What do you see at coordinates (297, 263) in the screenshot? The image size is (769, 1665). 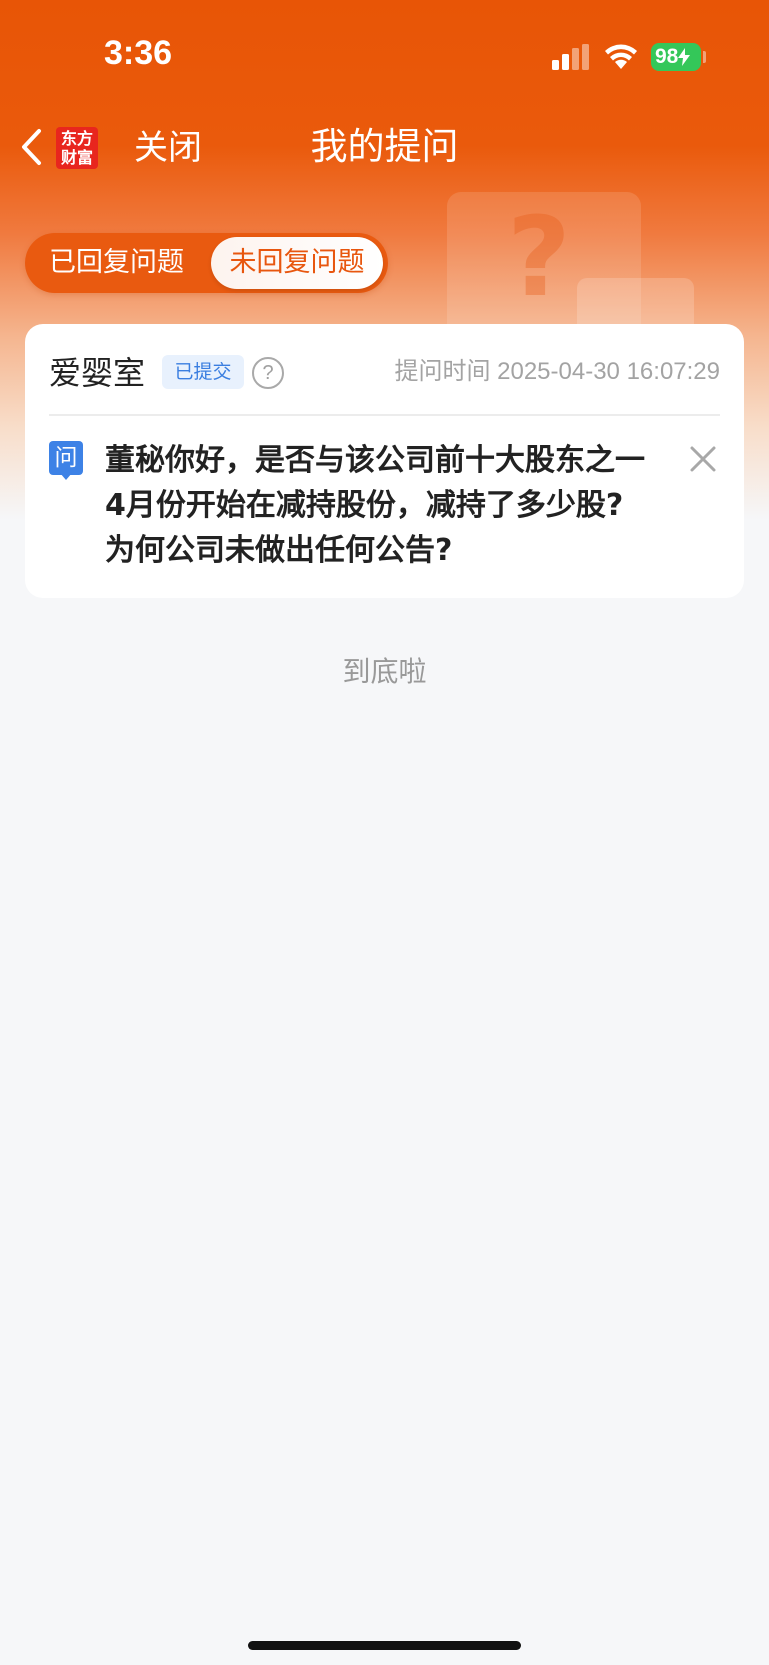 I see `tab-unreplied: 未回复问题` at bounding box center [297, 263].